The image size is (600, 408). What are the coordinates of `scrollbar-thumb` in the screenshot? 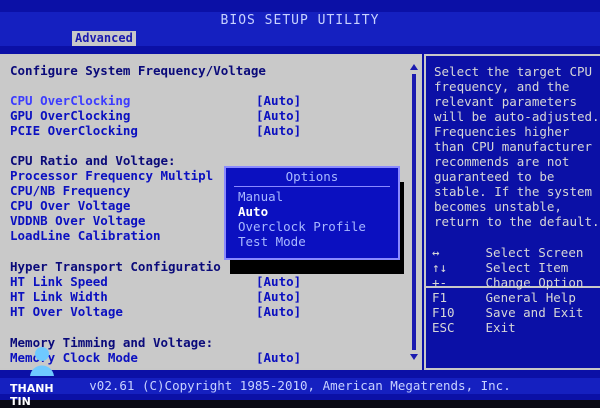 It's located at (414, 212).